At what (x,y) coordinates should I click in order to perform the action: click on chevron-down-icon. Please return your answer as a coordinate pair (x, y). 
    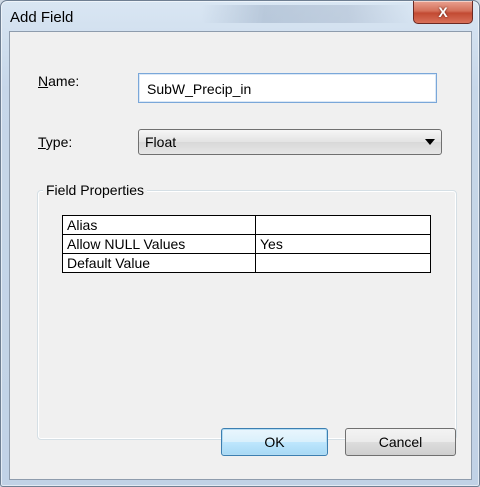
    Looking at the image, I should click on (430, 142).